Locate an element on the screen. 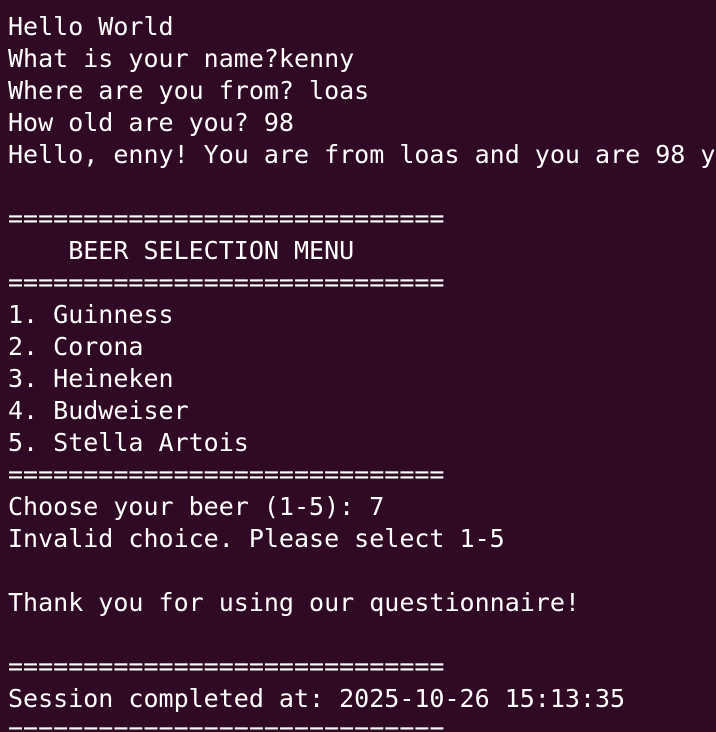 This screenshot has width=716, height=732. output-line-hello-world: Hello World is located at coordinates (91, 26).